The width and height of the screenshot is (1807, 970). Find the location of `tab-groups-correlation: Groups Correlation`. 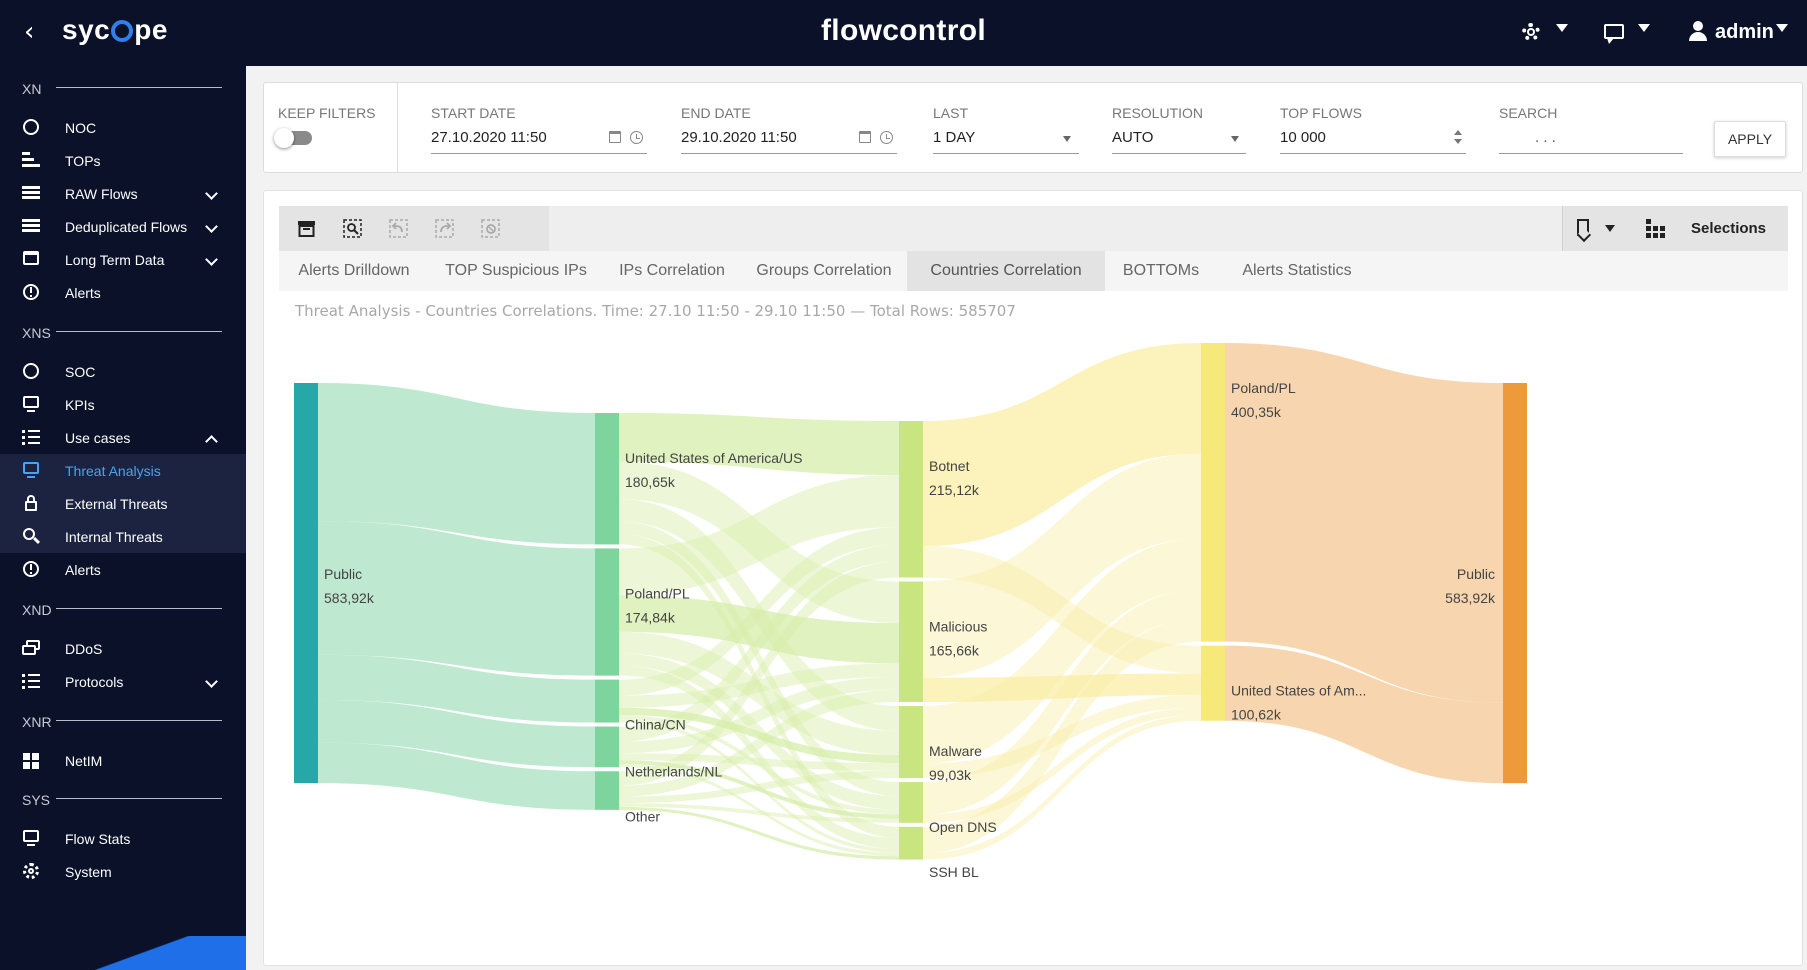

tab-groups-correlation: Groups Correlation is located at coordinates (824, 271).